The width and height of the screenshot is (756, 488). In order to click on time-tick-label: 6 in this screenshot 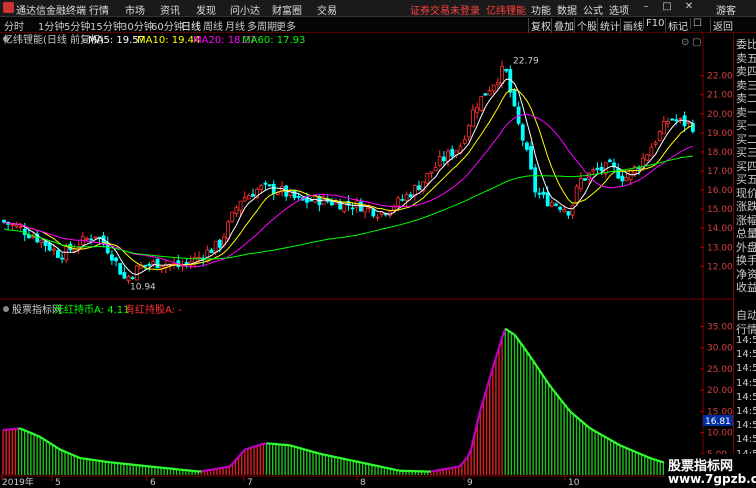, I will do `click(153, 482)`.